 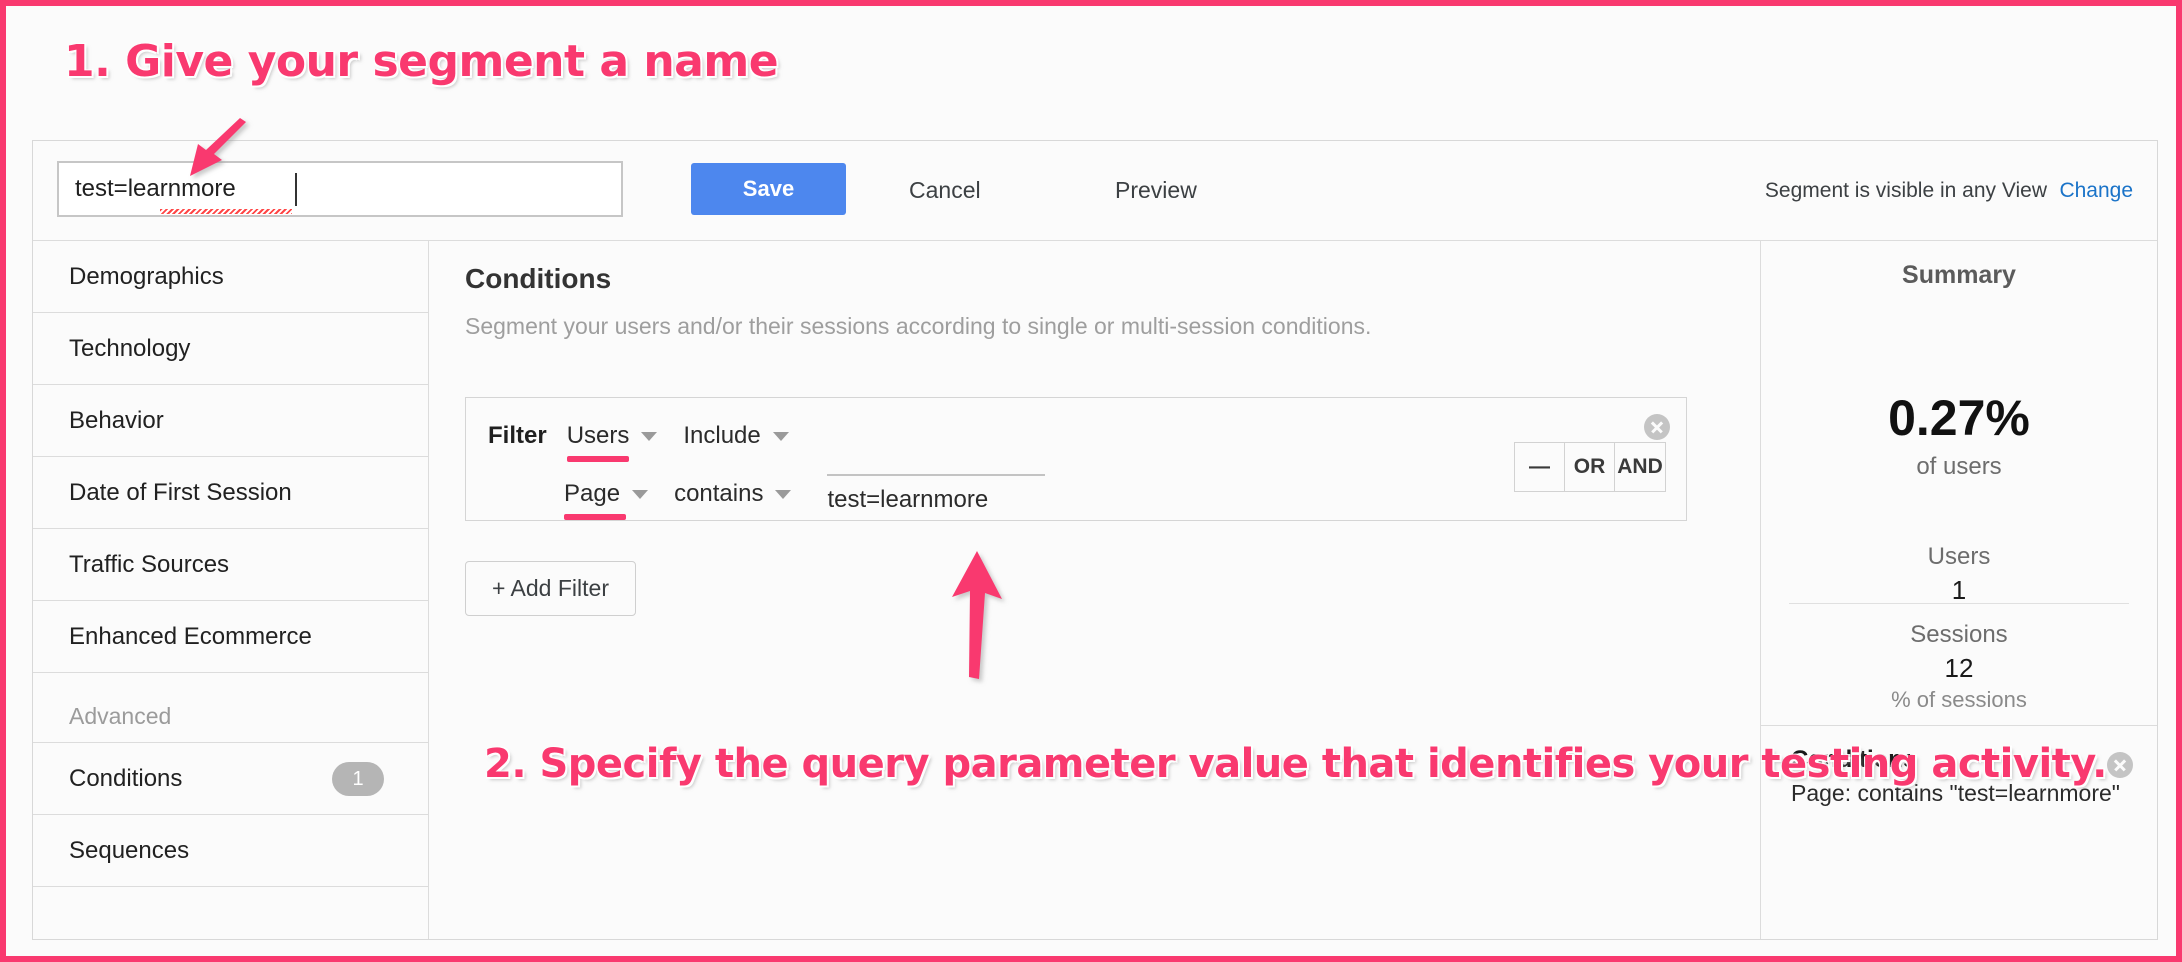 I want to click on summary-metric-users: Users 1, so click(x=1959, y=574).